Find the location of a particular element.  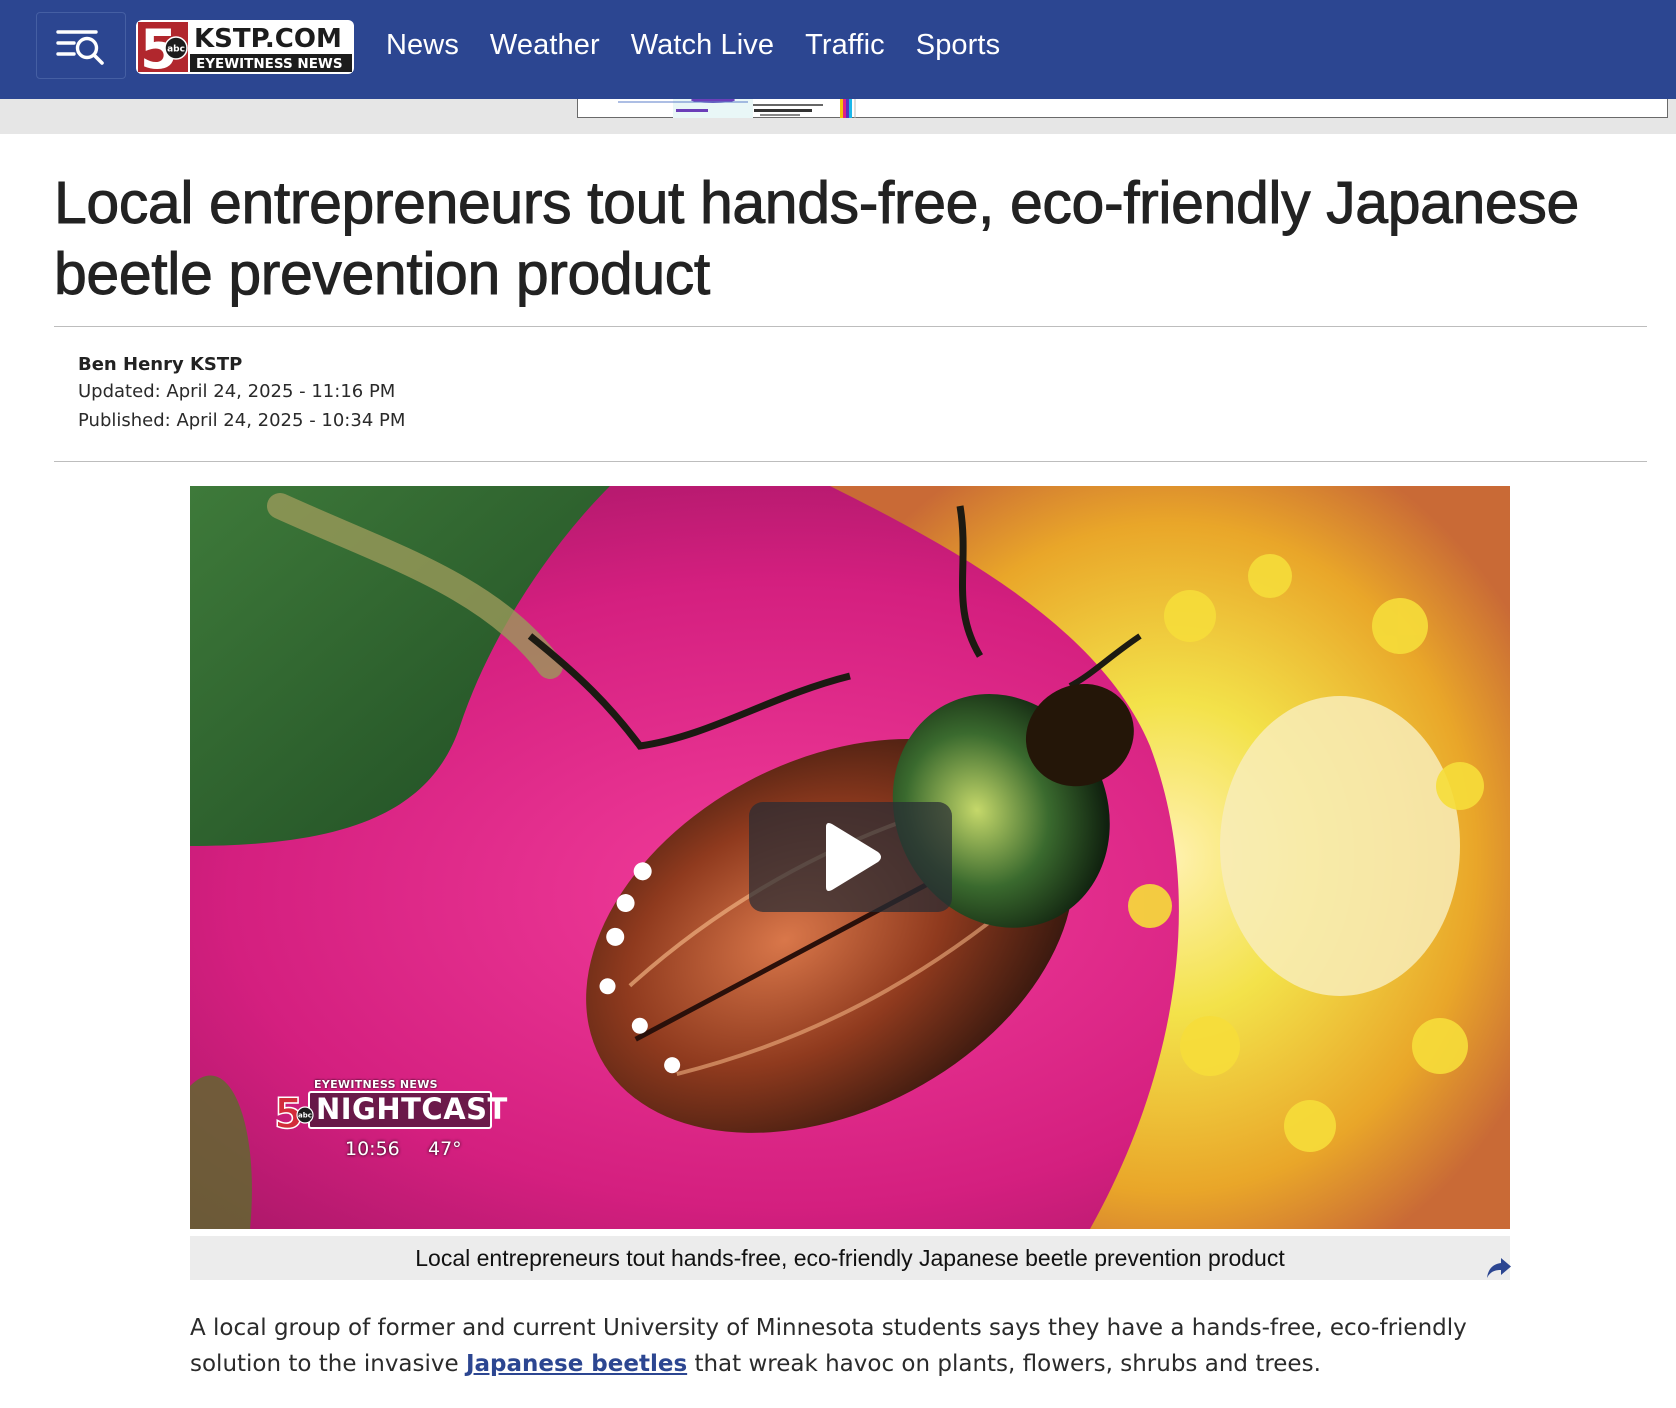

japanese-beetles-link: Japanese beetles is located at coordinates (576, 1364).